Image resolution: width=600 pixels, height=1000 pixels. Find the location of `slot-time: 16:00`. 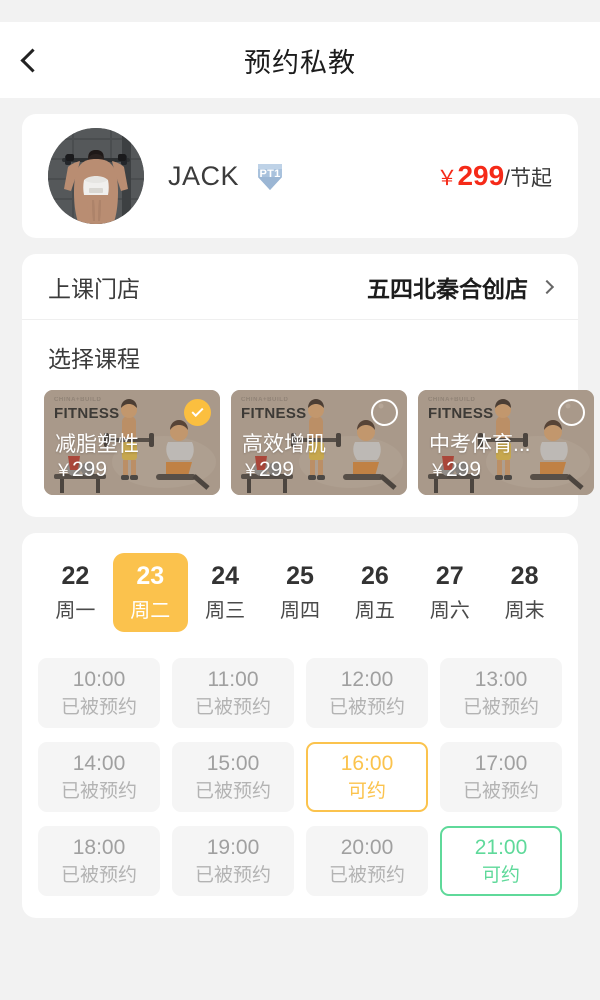

slot-time: 16:00 is located at coordinates (367, 764).